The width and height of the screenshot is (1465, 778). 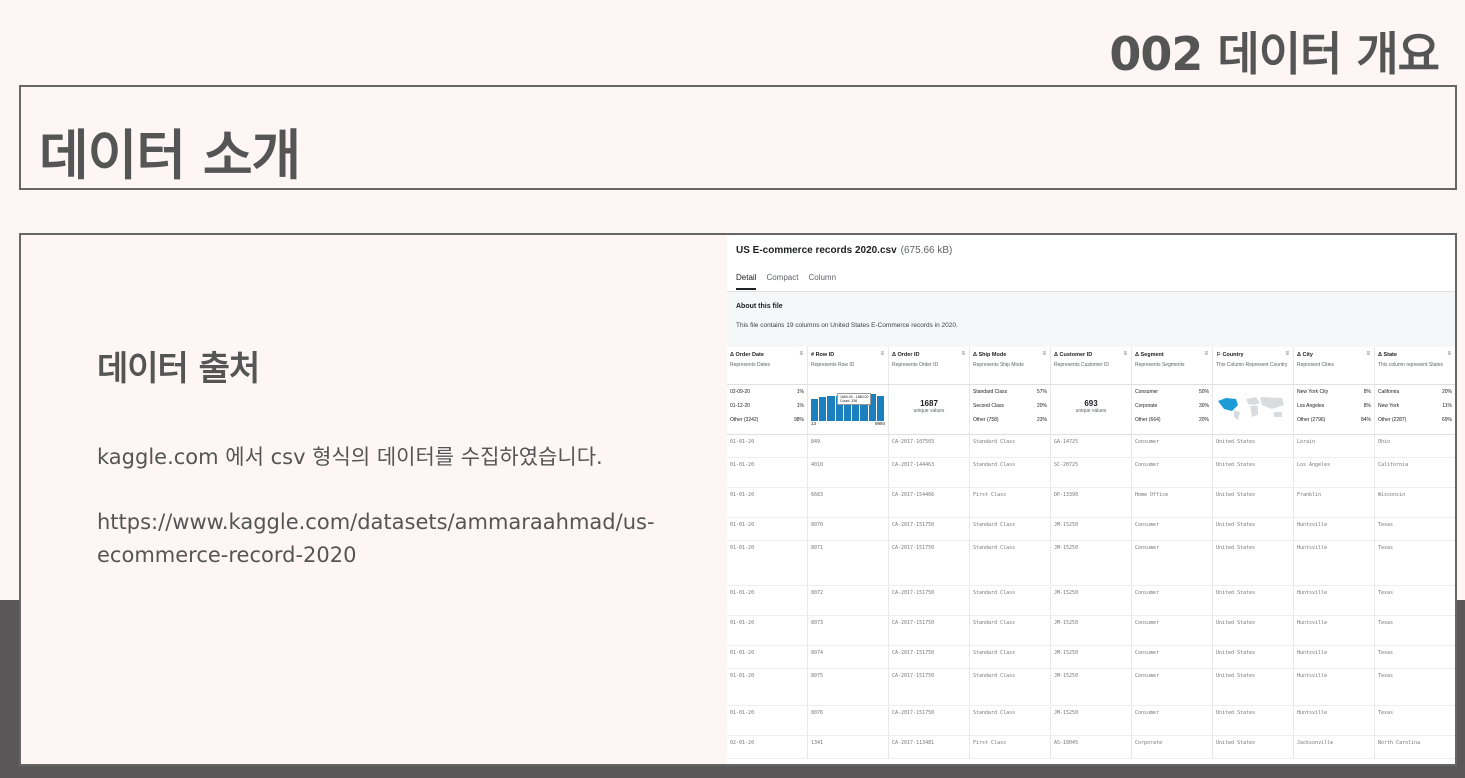 What do you see at coordinates (1172, 502) in the screenshot?
I see `table-cell: Home Office` at bounding box center [1172, 502].